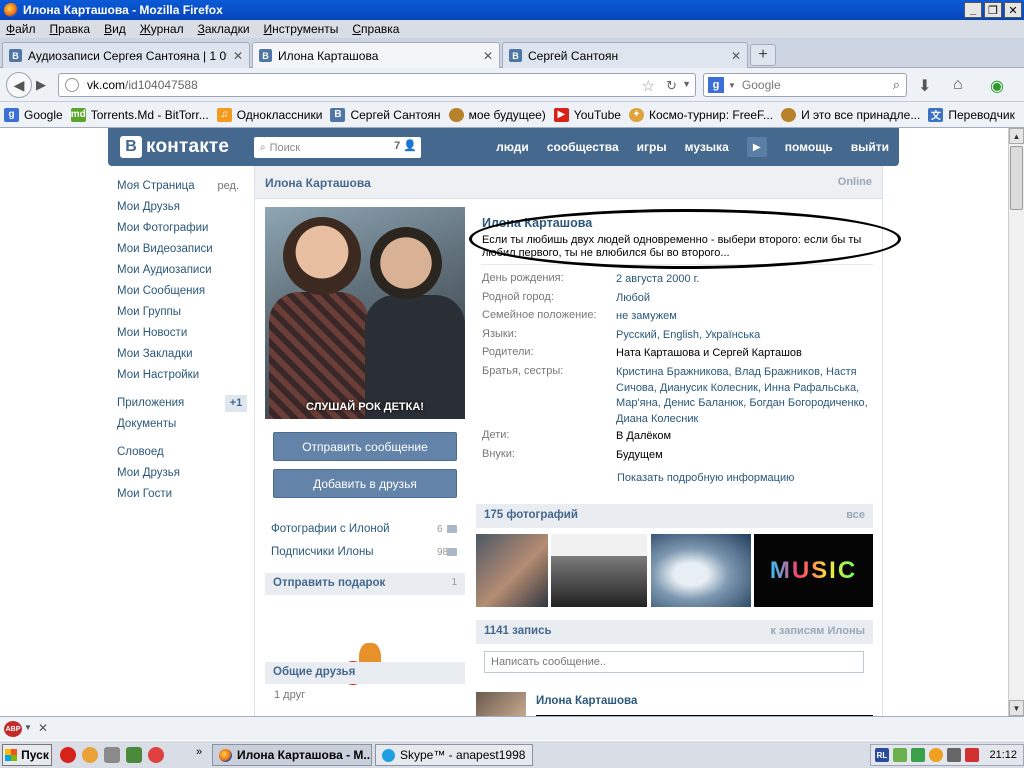  I want to click on vk-logo: В контакте, so click(174, 147).